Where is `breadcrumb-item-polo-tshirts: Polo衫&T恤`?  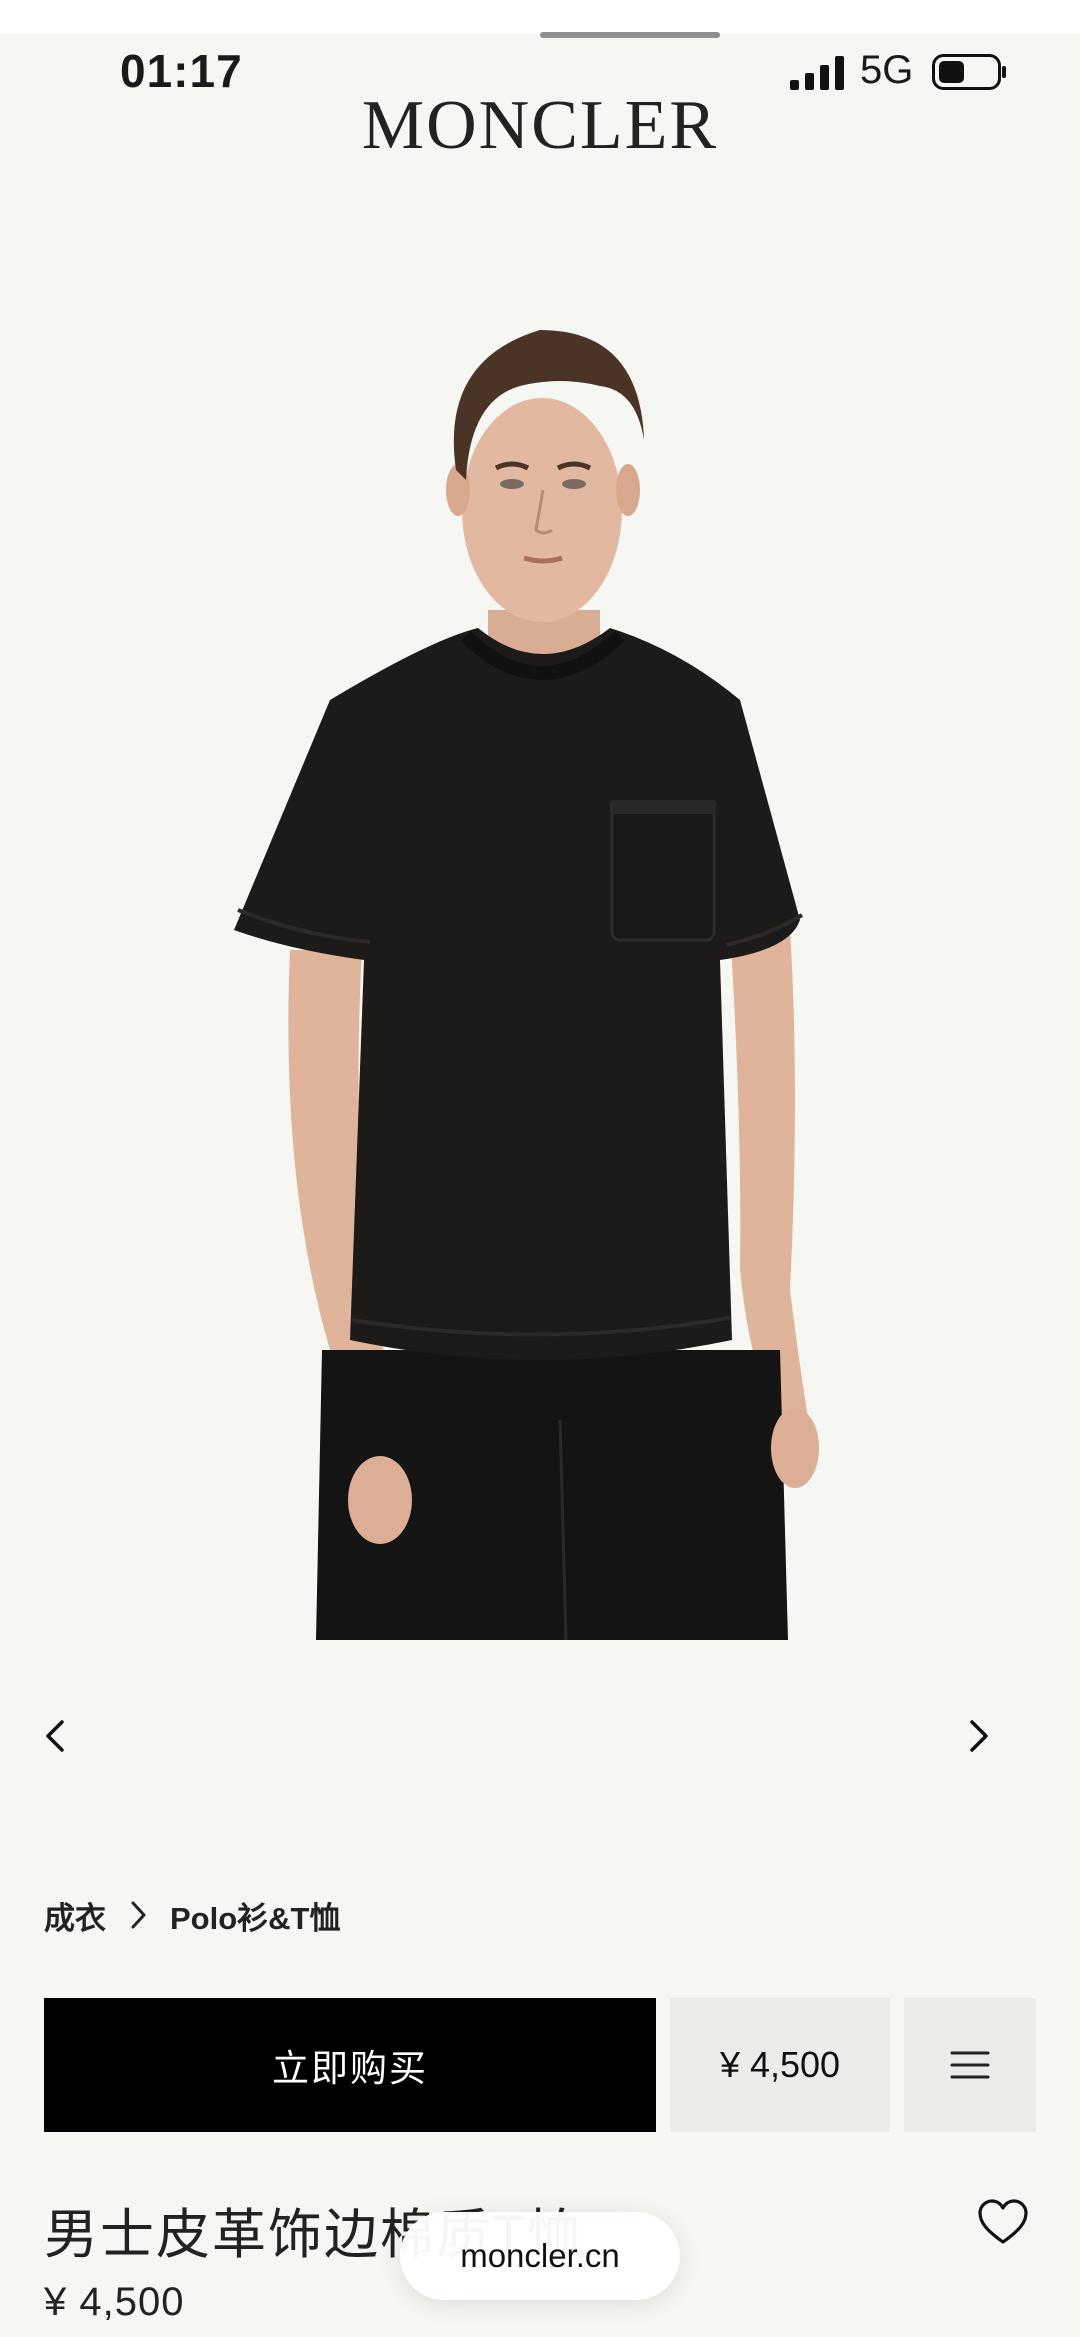 breadcrumb-item-polo-tshirts: Polo衫&T恤 is located at coordinates (255, 1915).